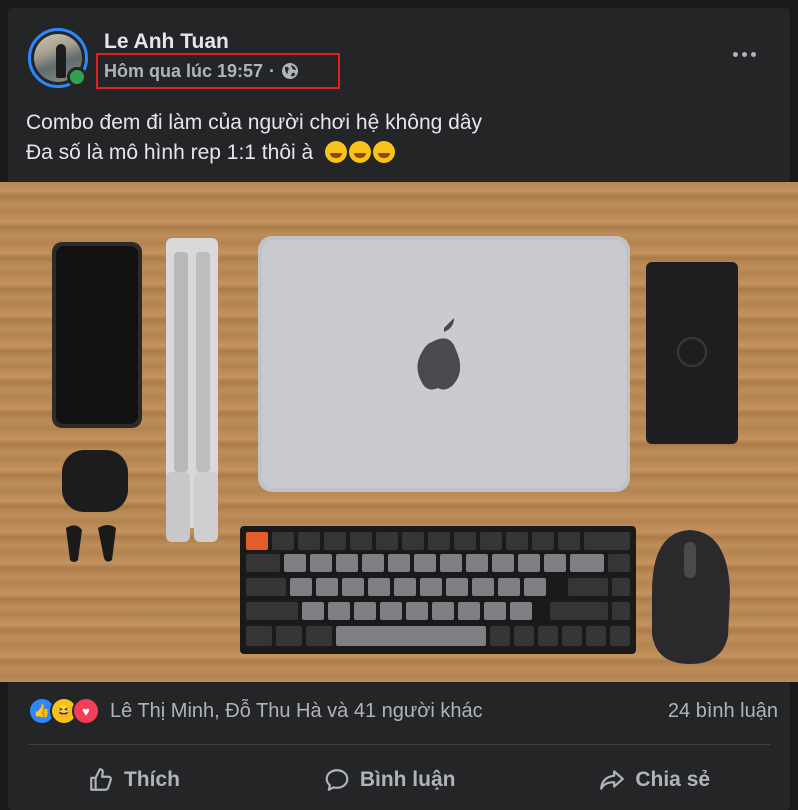  What do you see at coordinates (723, 711) in the screenshot?
I see `comment-count: 24 bình luận` at bounding box center [723, 711].